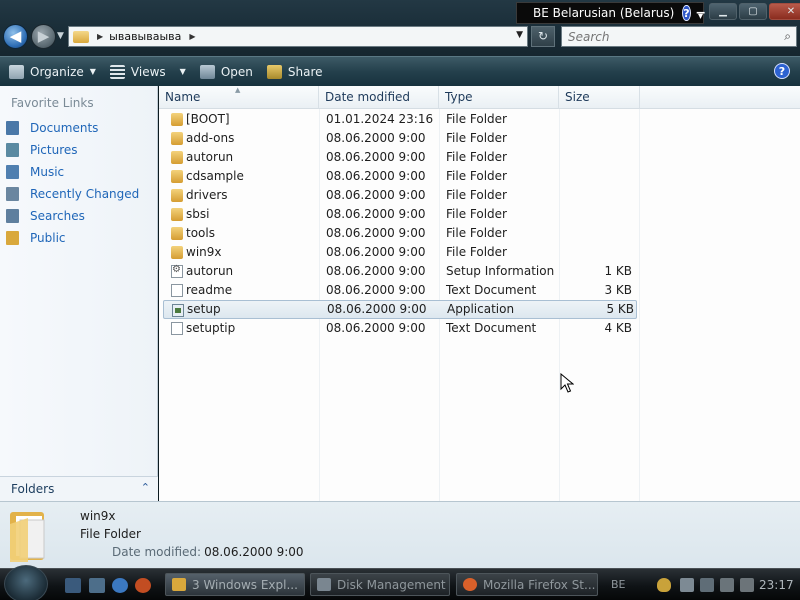 This screenshot has width=800, height=600. Describe the element at coordinates (147, 71) in the screenshot. I see `views-button: Views ▼` at that location.